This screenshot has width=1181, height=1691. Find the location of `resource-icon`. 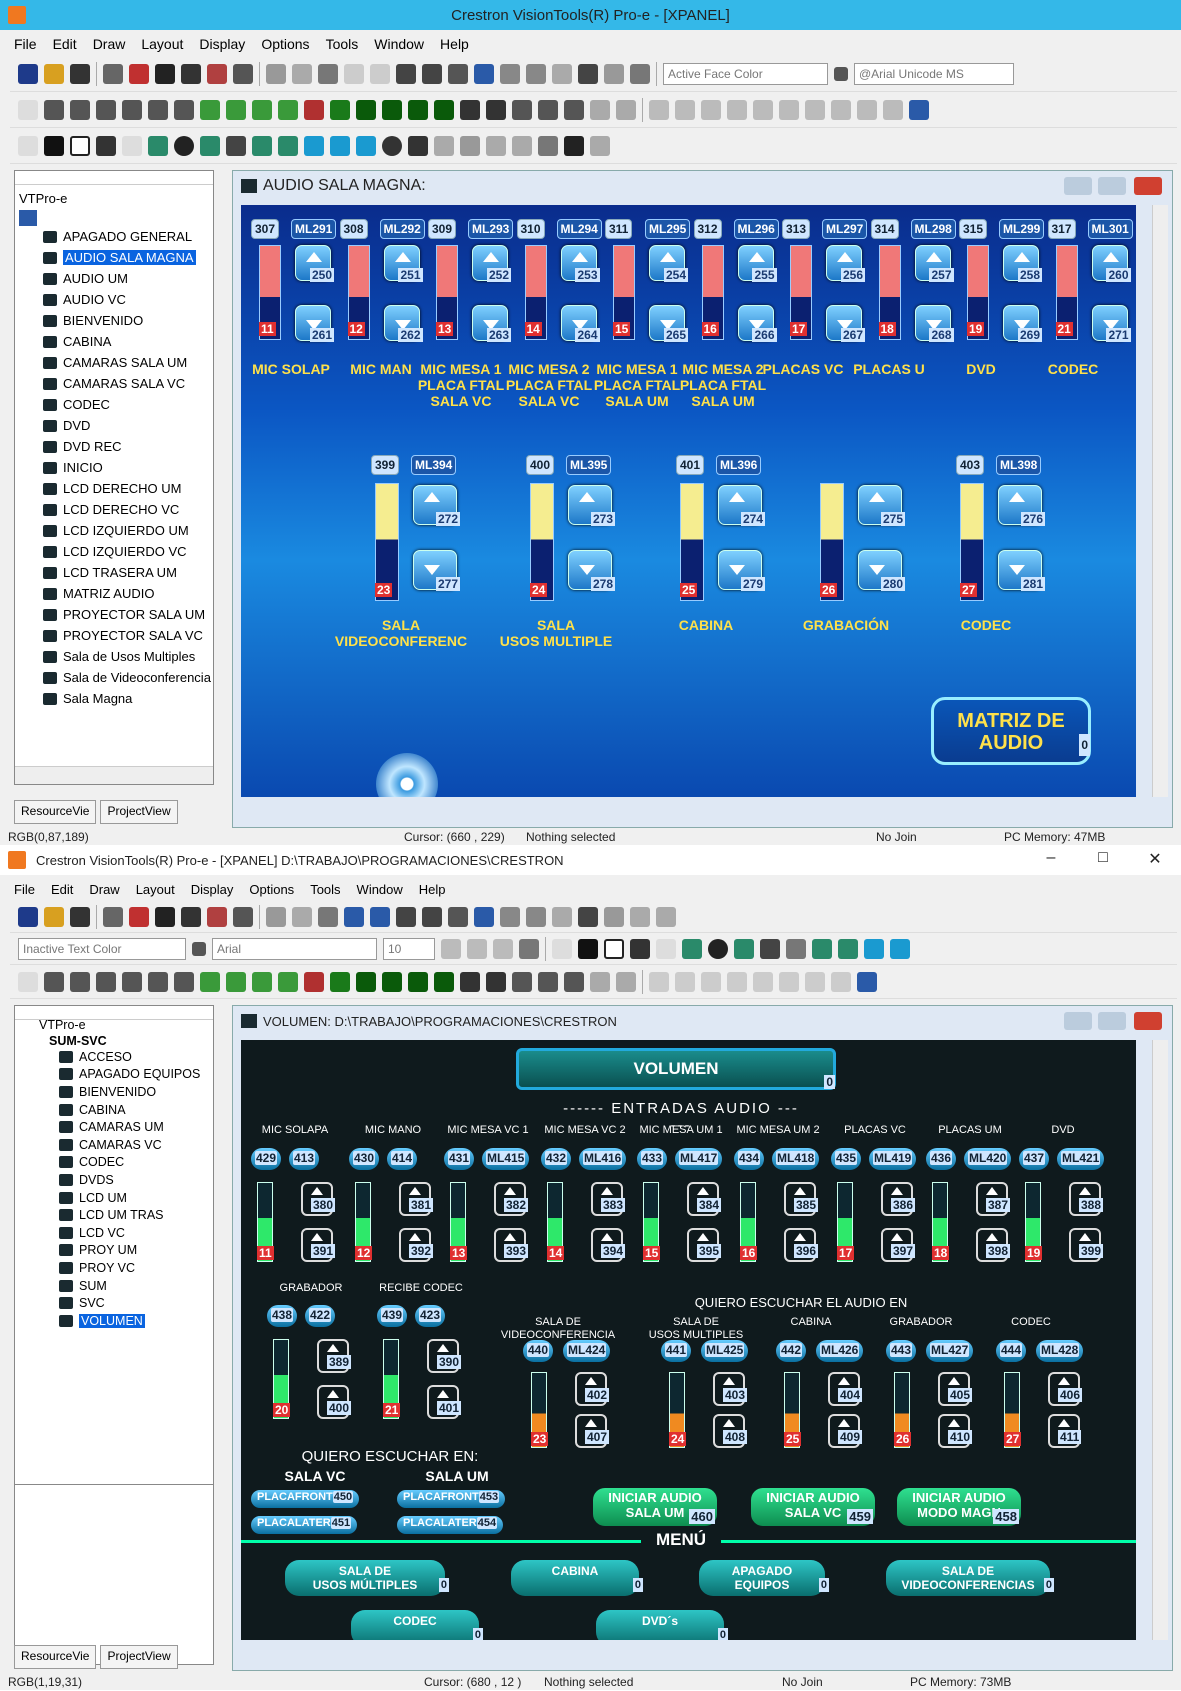

resource-icon is located at coordinates (458, 916).